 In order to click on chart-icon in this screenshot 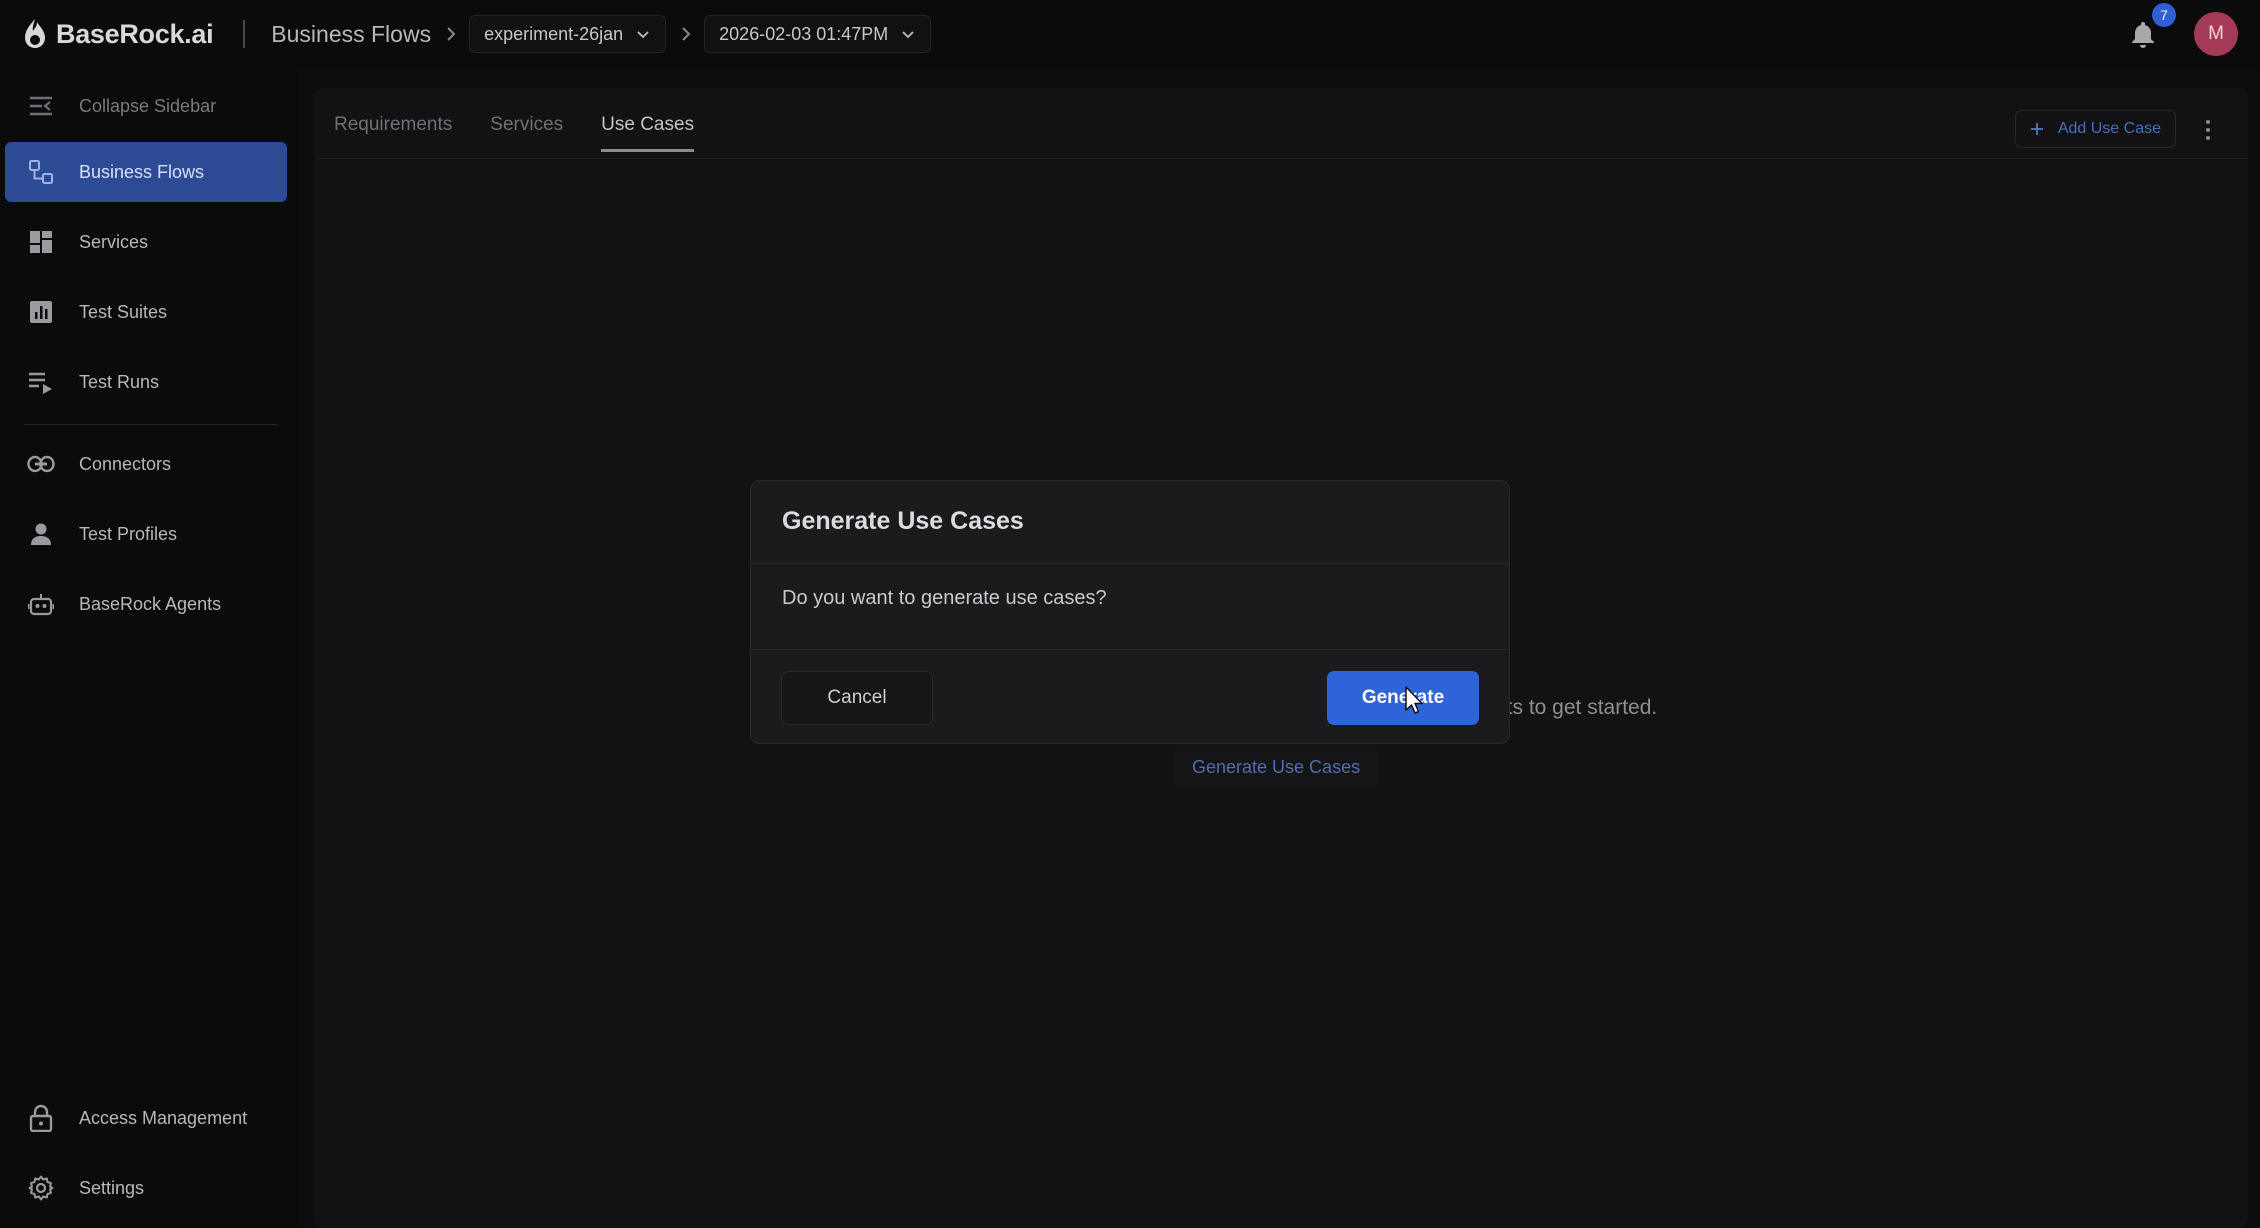, I will do `click(41, 312)`.